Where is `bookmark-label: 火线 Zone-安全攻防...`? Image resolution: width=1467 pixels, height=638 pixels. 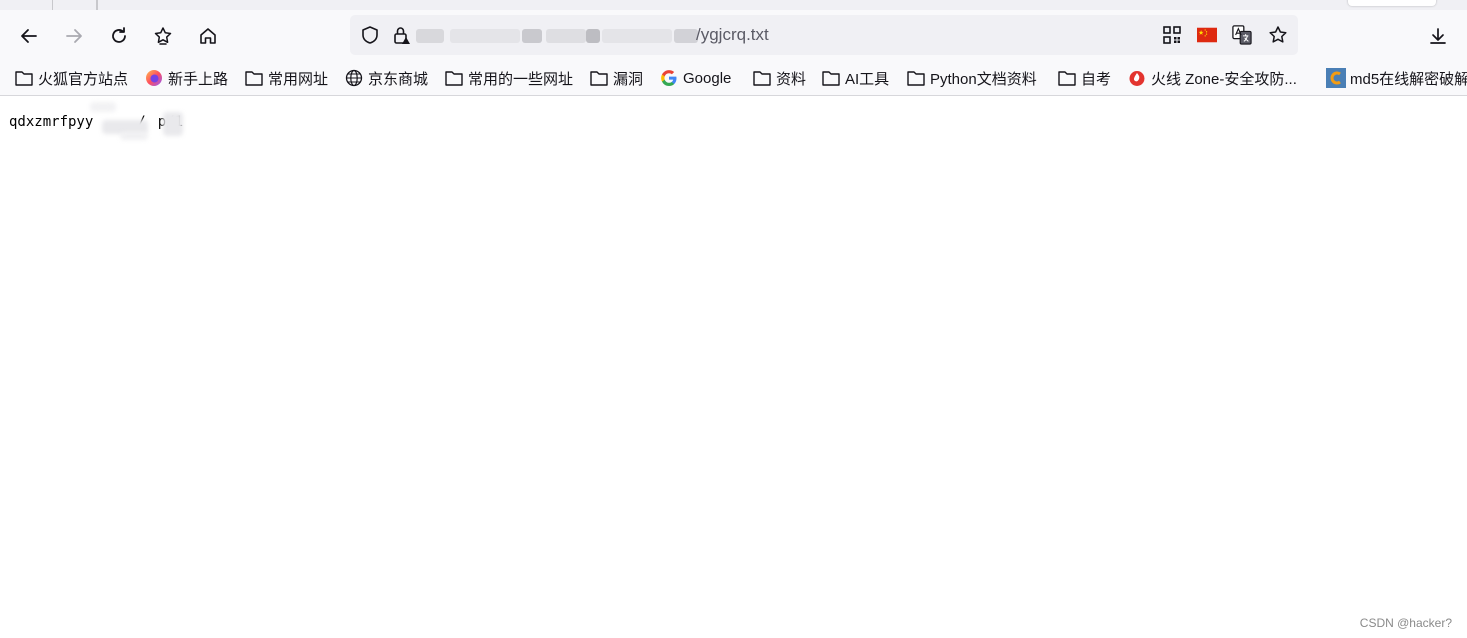
bookmark-label: 火线 Zone-安全攻防... is located at coordinates (1224, 79).